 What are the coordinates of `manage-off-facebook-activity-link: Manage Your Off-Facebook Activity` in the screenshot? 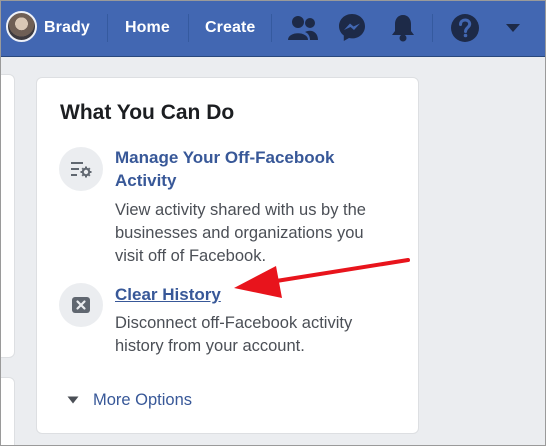 It's located at (224, 169).